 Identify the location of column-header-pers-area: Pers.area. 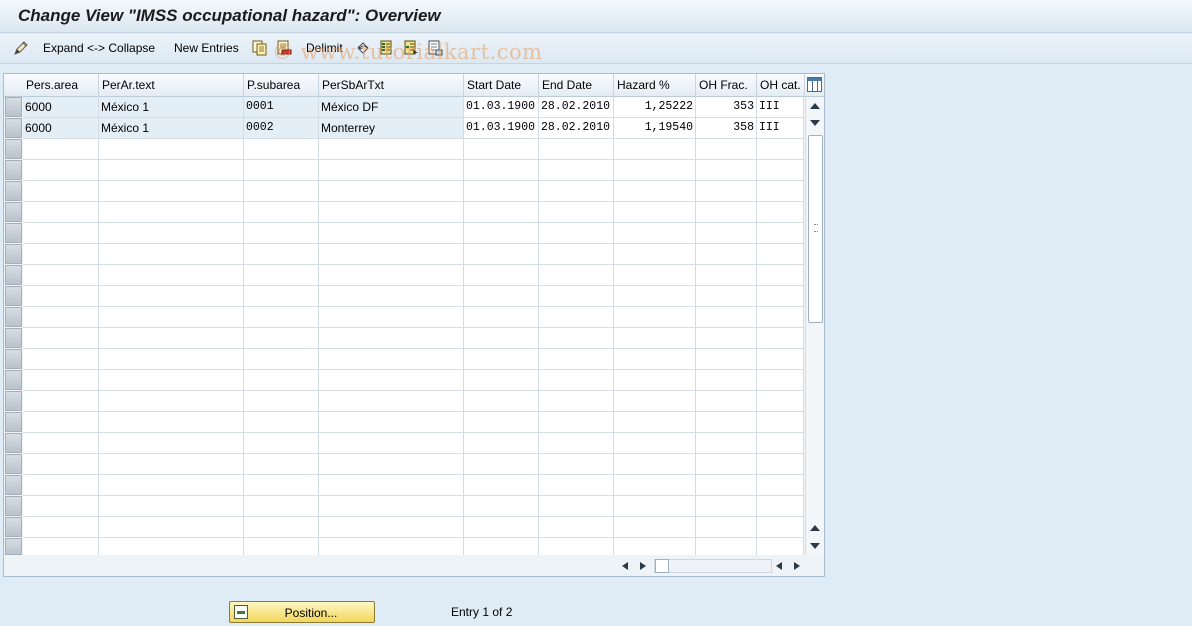
(61, 85).